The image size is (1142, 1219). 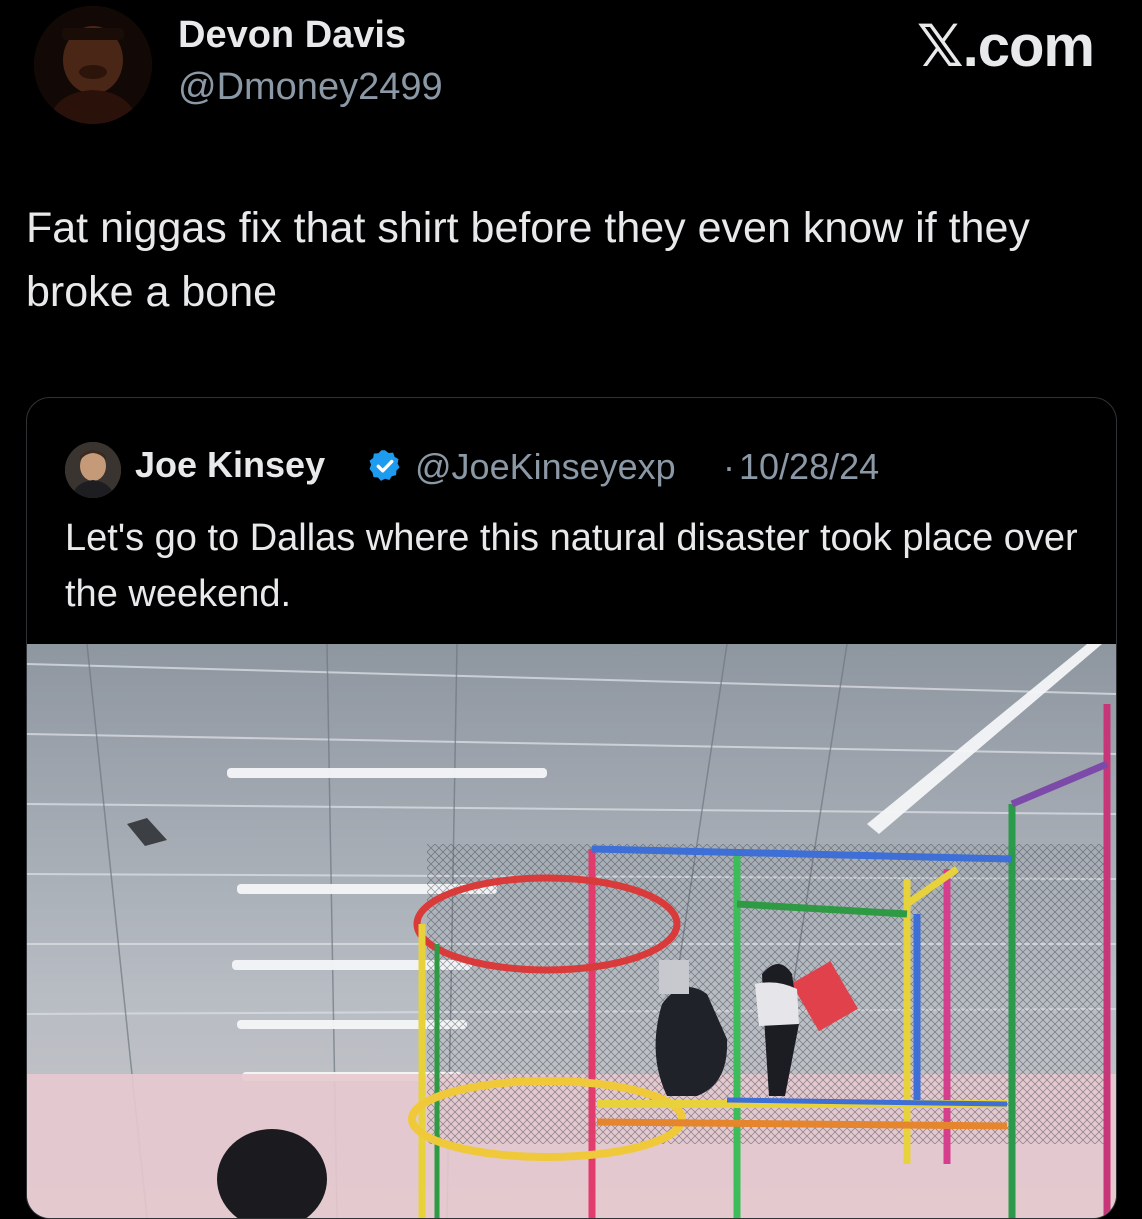 I want to click on author-avatar-image, so click(x=93, y=65).